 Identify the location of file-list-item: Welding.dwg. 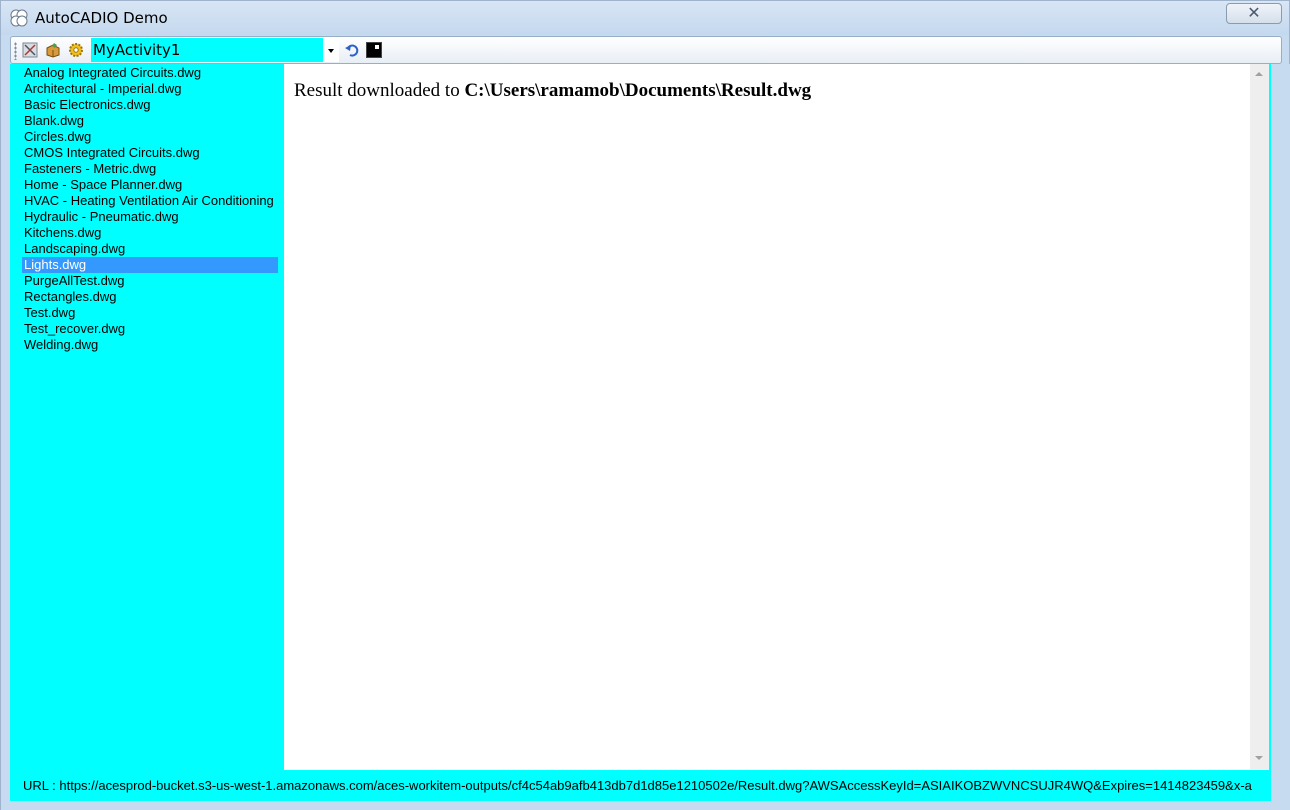
(150, 345).